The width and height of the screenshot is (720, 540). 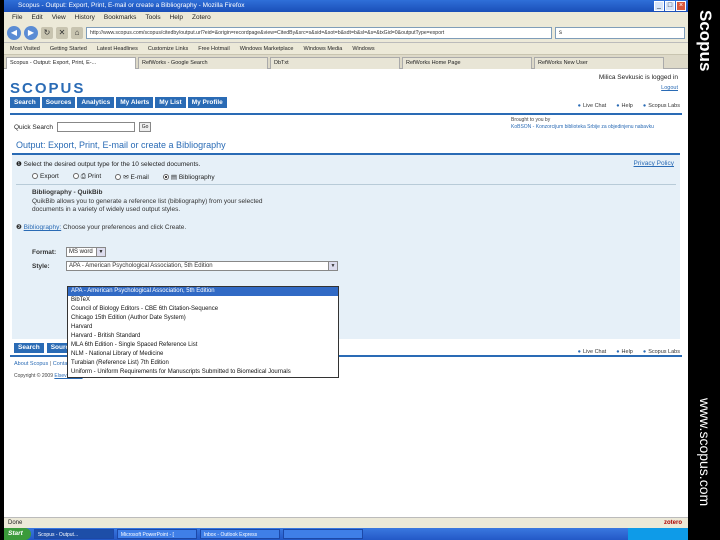 I want to click on bookmark-item: Windows, so click(x=363, y=48).